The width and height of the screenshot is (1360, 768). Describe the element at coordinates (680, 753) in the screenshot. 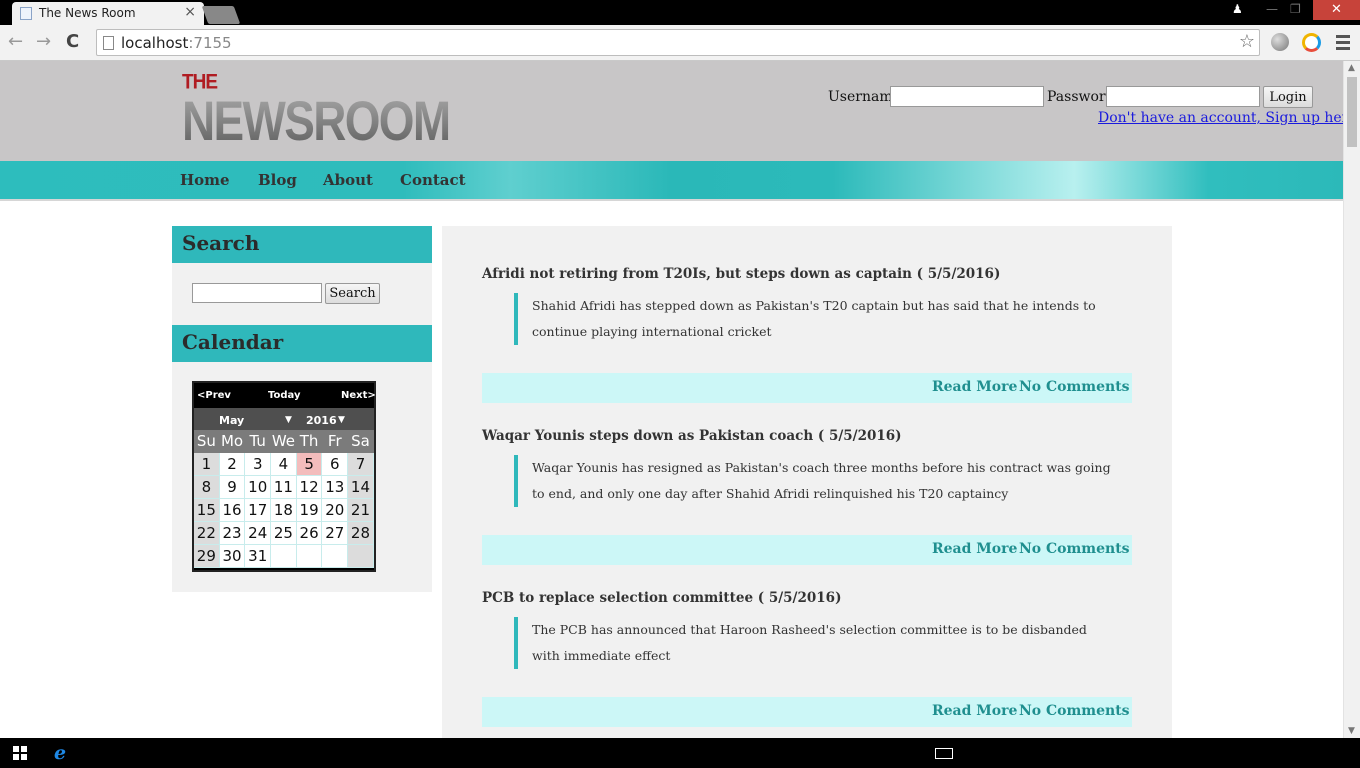

I see `os-taskbar: e` at that location.